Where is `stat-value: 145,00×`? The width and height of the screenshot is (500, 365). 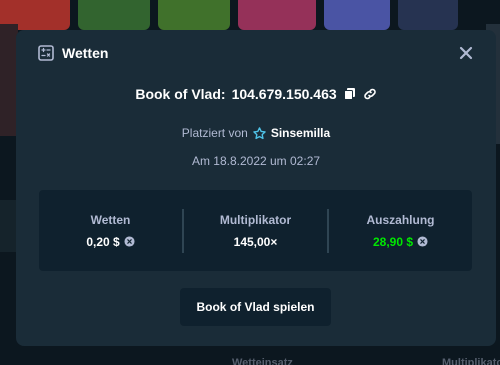
stat-value: 145,00× is located at coordinates (256, 242).